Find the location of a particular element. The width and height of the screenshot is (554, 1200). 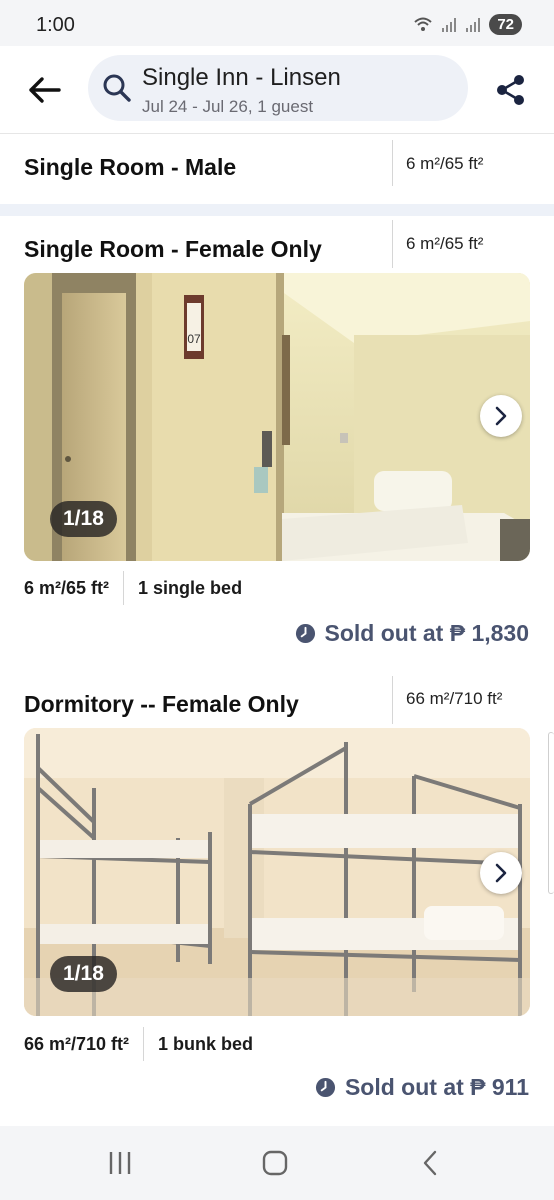

door-number: 07 is located at coordinates (194, 339).